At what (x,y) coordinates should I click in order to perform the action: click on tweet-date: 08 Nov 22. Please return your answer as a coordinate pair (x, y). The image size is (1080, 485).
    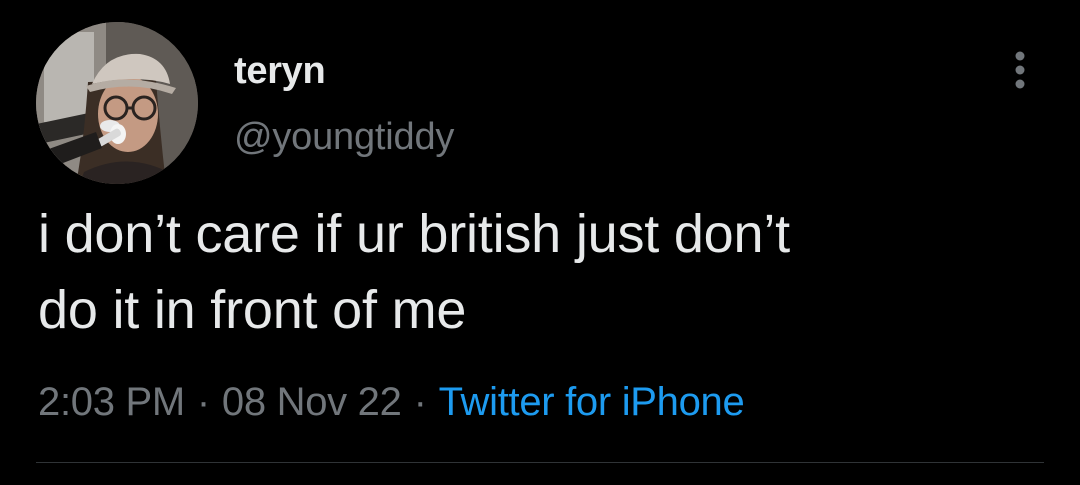
    Looking at the image, I should click on (312, 402).